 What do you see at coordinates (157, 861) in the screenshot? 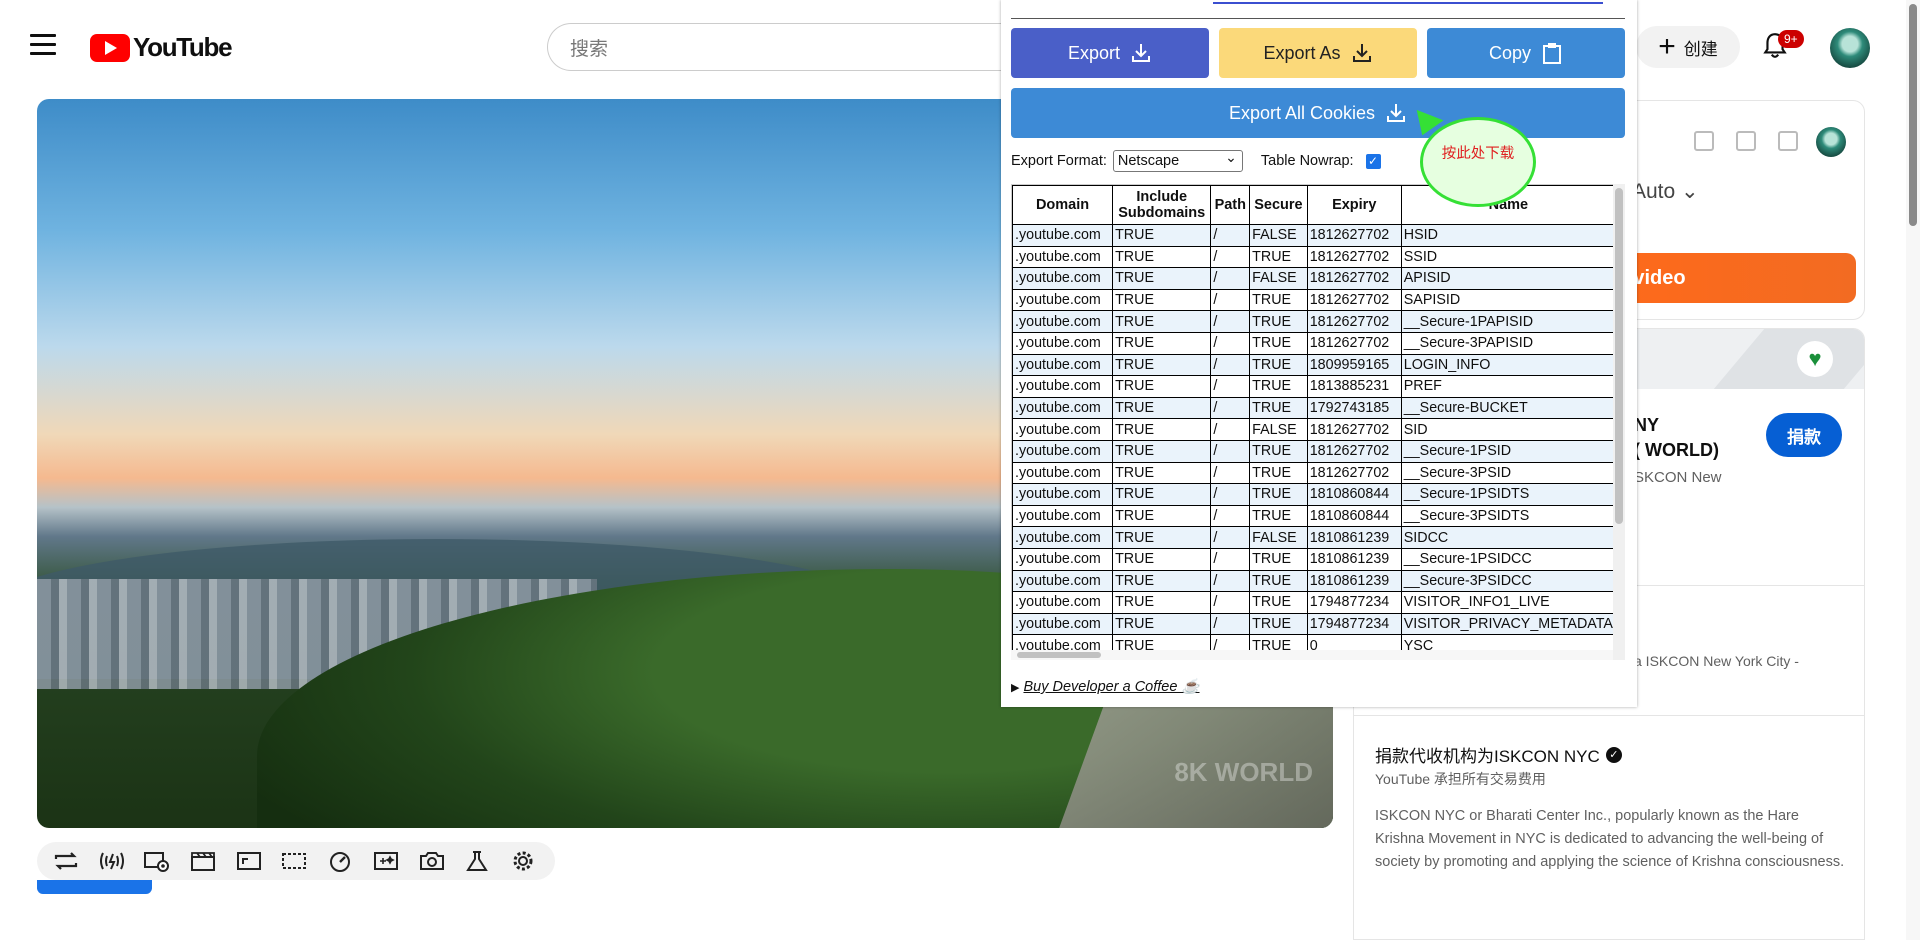
I see `screen-watch-icon` at bounding box center [157, 861].